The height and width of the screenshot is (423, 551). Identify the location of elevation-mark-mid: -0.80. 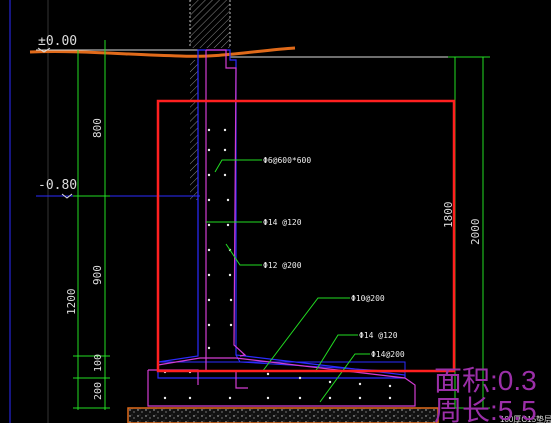
(57, 188).